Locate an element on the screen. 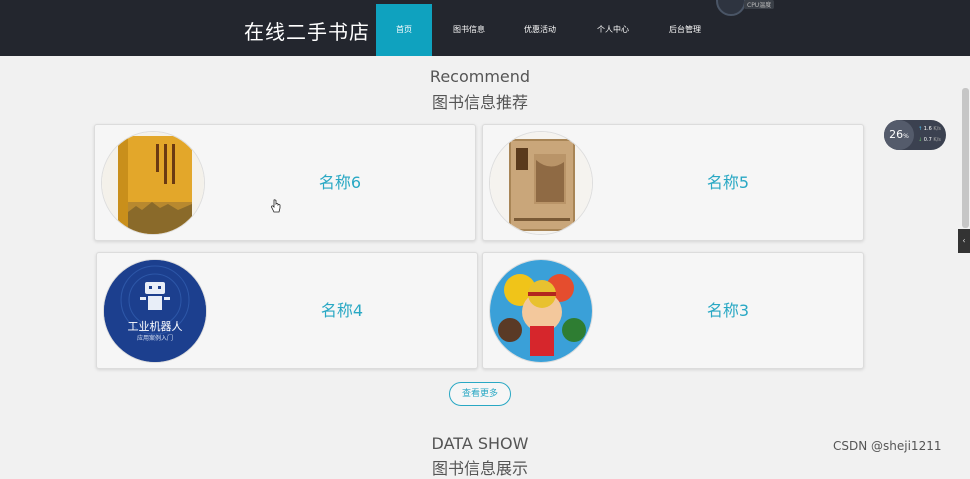 Image resolution: width=970 pixels, height=479 pixels. cpu-gauge-label: CPU温度 is located at coordinates (759, 4).